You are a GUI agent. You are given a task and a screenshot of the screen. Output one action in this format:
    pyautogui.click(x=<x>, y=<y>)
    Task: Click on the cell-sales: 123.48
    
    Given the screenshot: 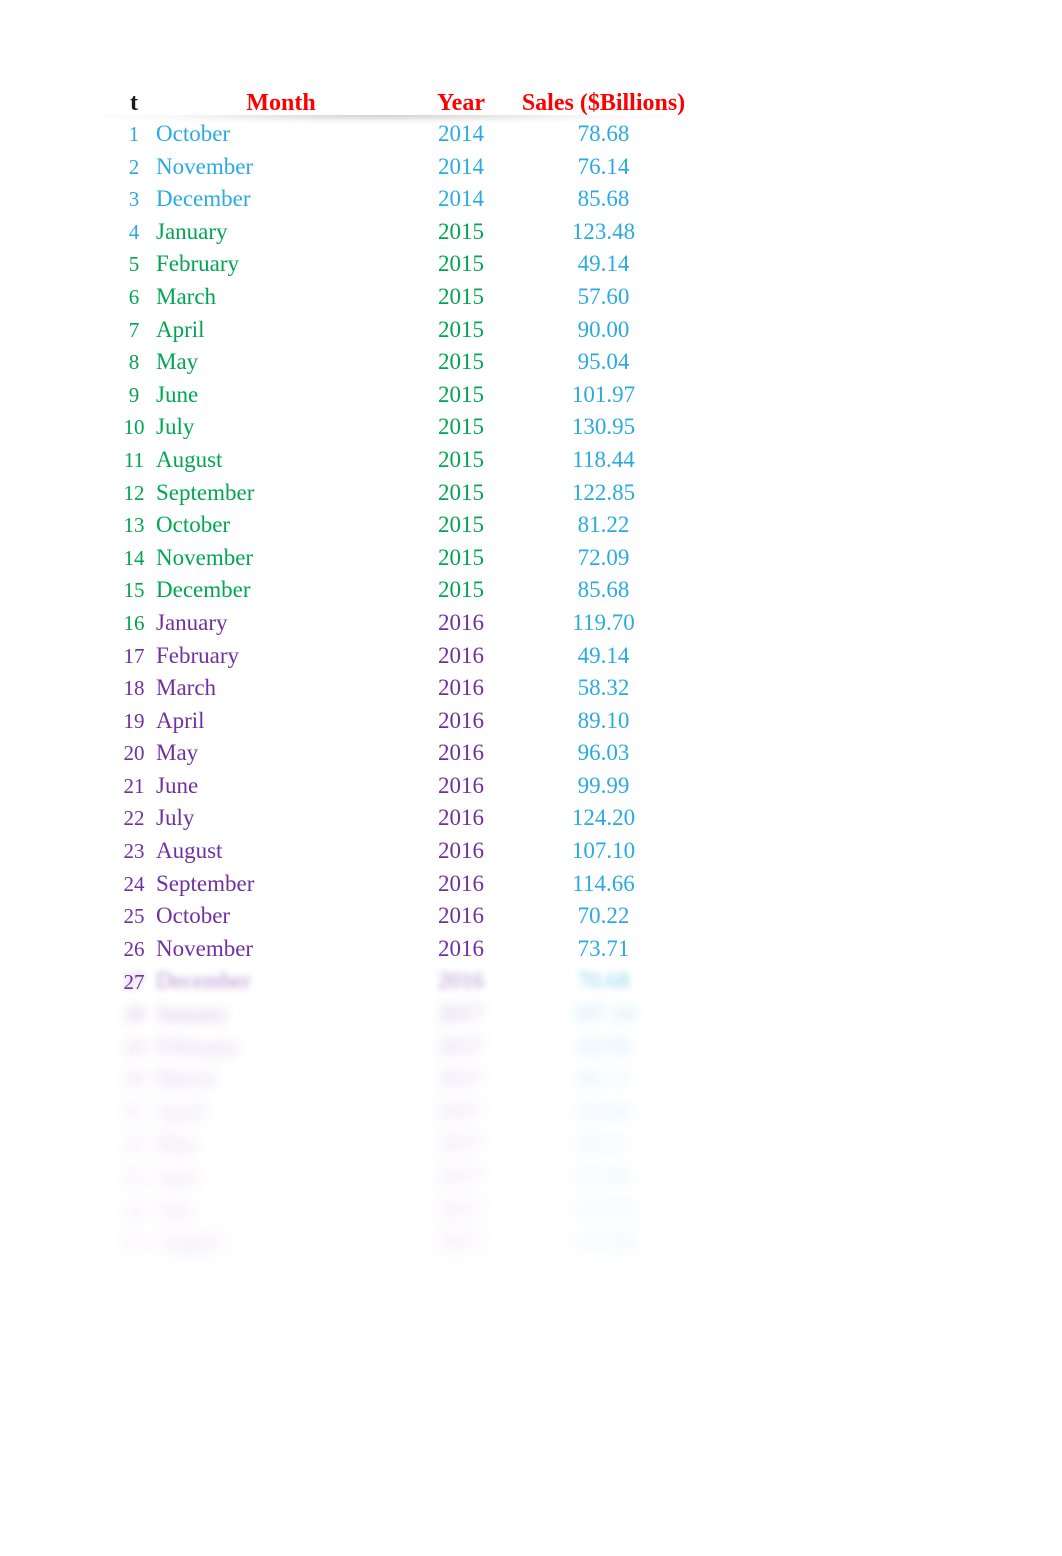 What is the action you would take?
    pyautogui.click(x=603, y=231)
    